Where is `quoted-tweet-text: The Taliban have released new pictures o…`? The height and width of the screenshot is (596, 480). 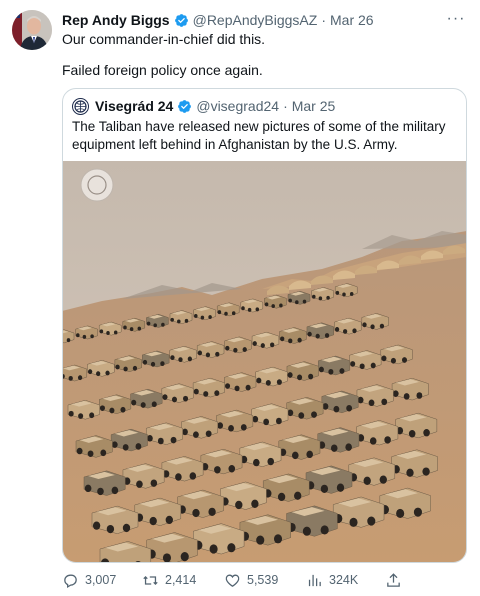
quoted-tweet-text: The Taliban have released new pictures o… is located at coordinates (259, 135).